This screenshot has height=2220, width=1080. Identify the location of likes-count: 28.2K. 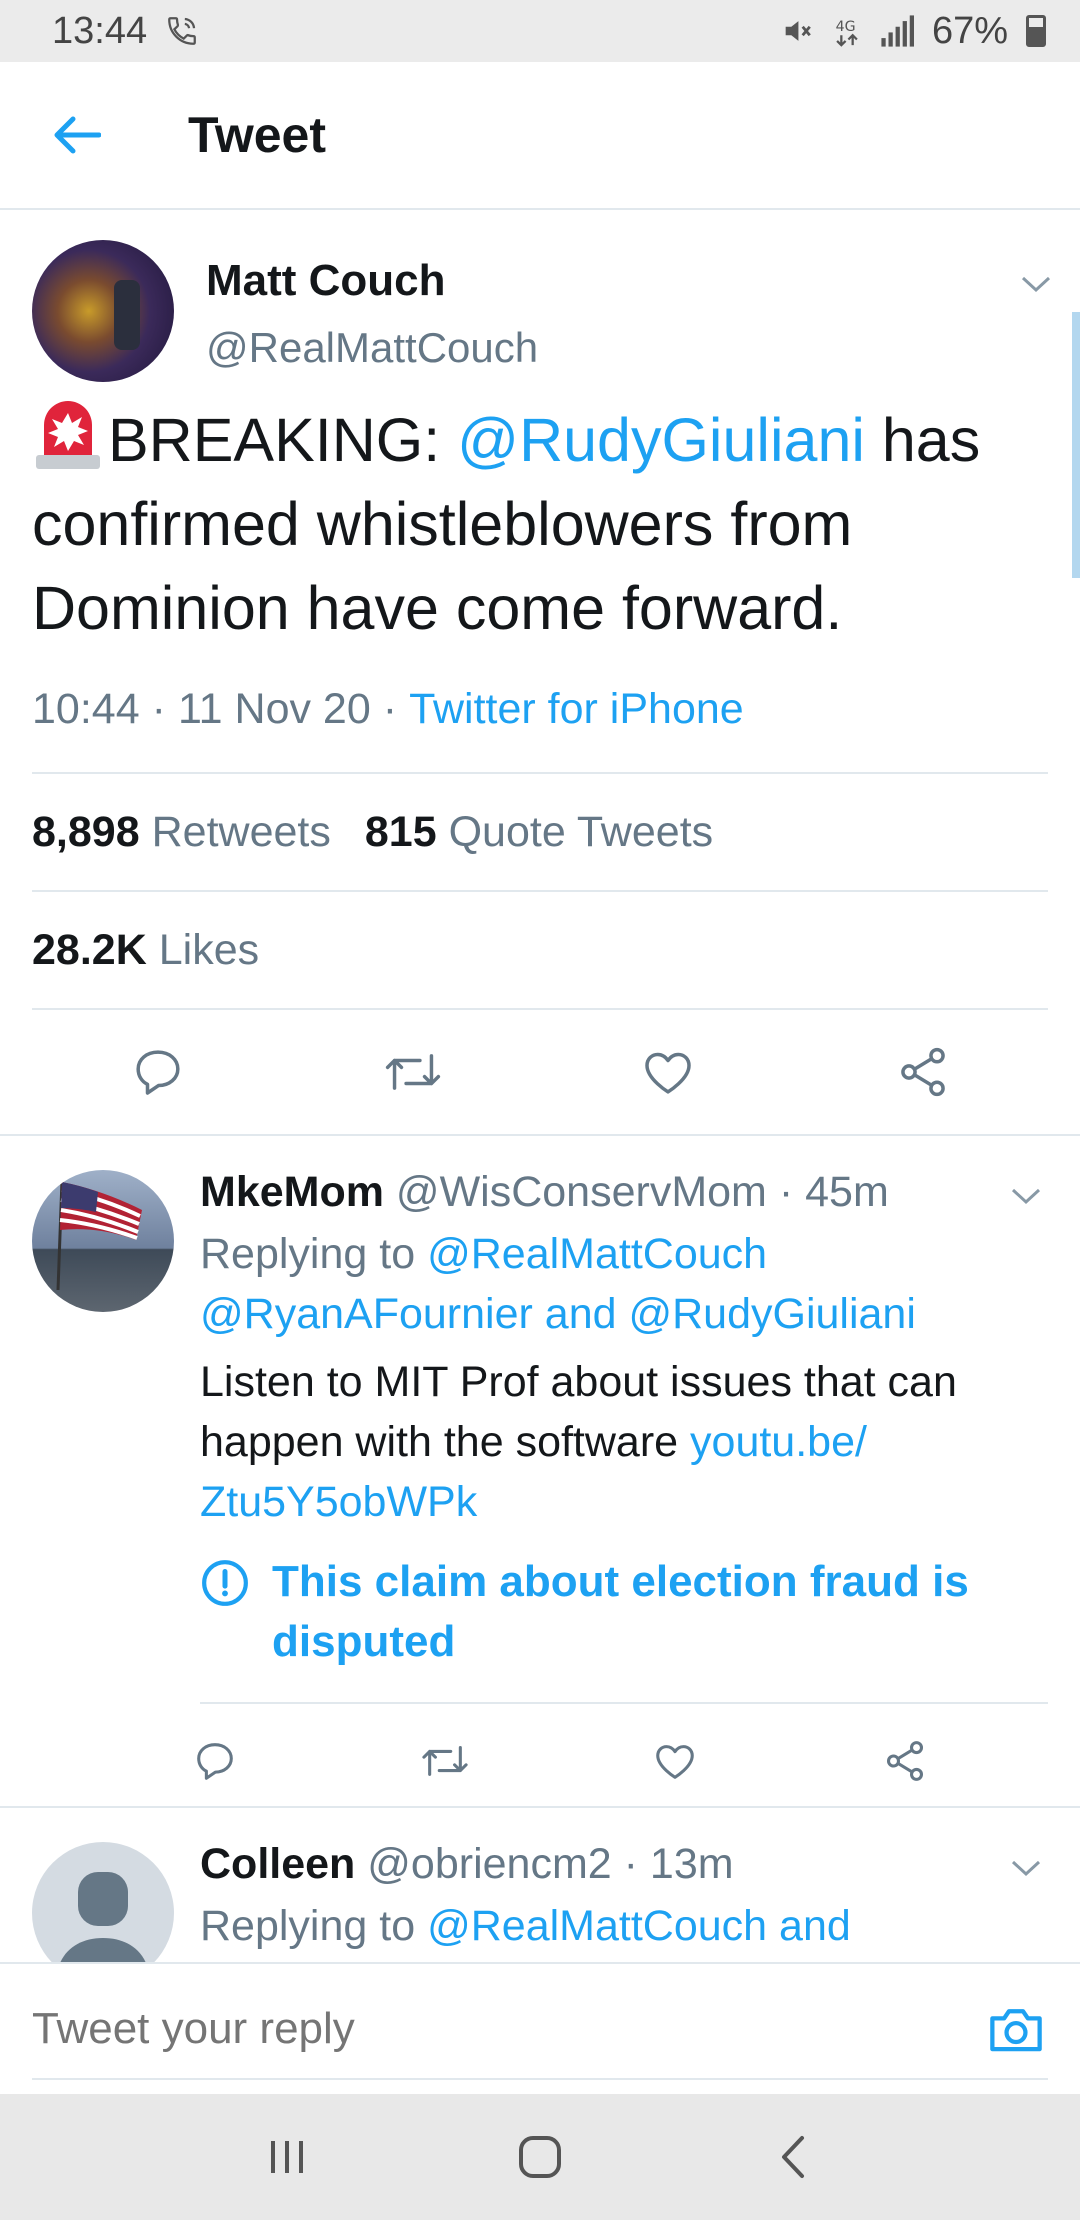
(89, 949).